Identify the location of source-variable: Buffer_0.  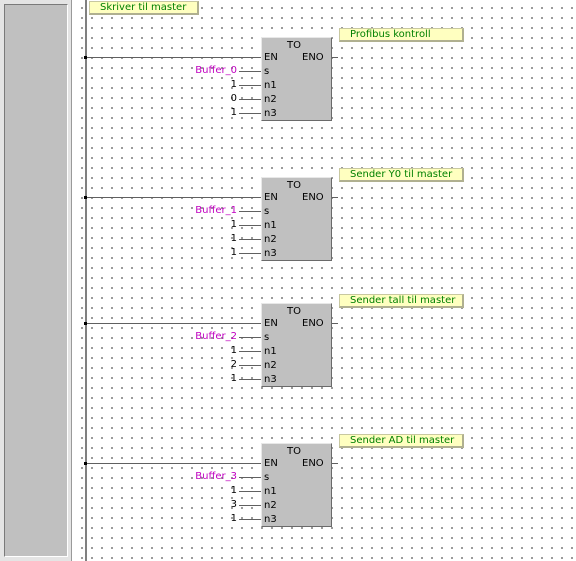
(207, 71).